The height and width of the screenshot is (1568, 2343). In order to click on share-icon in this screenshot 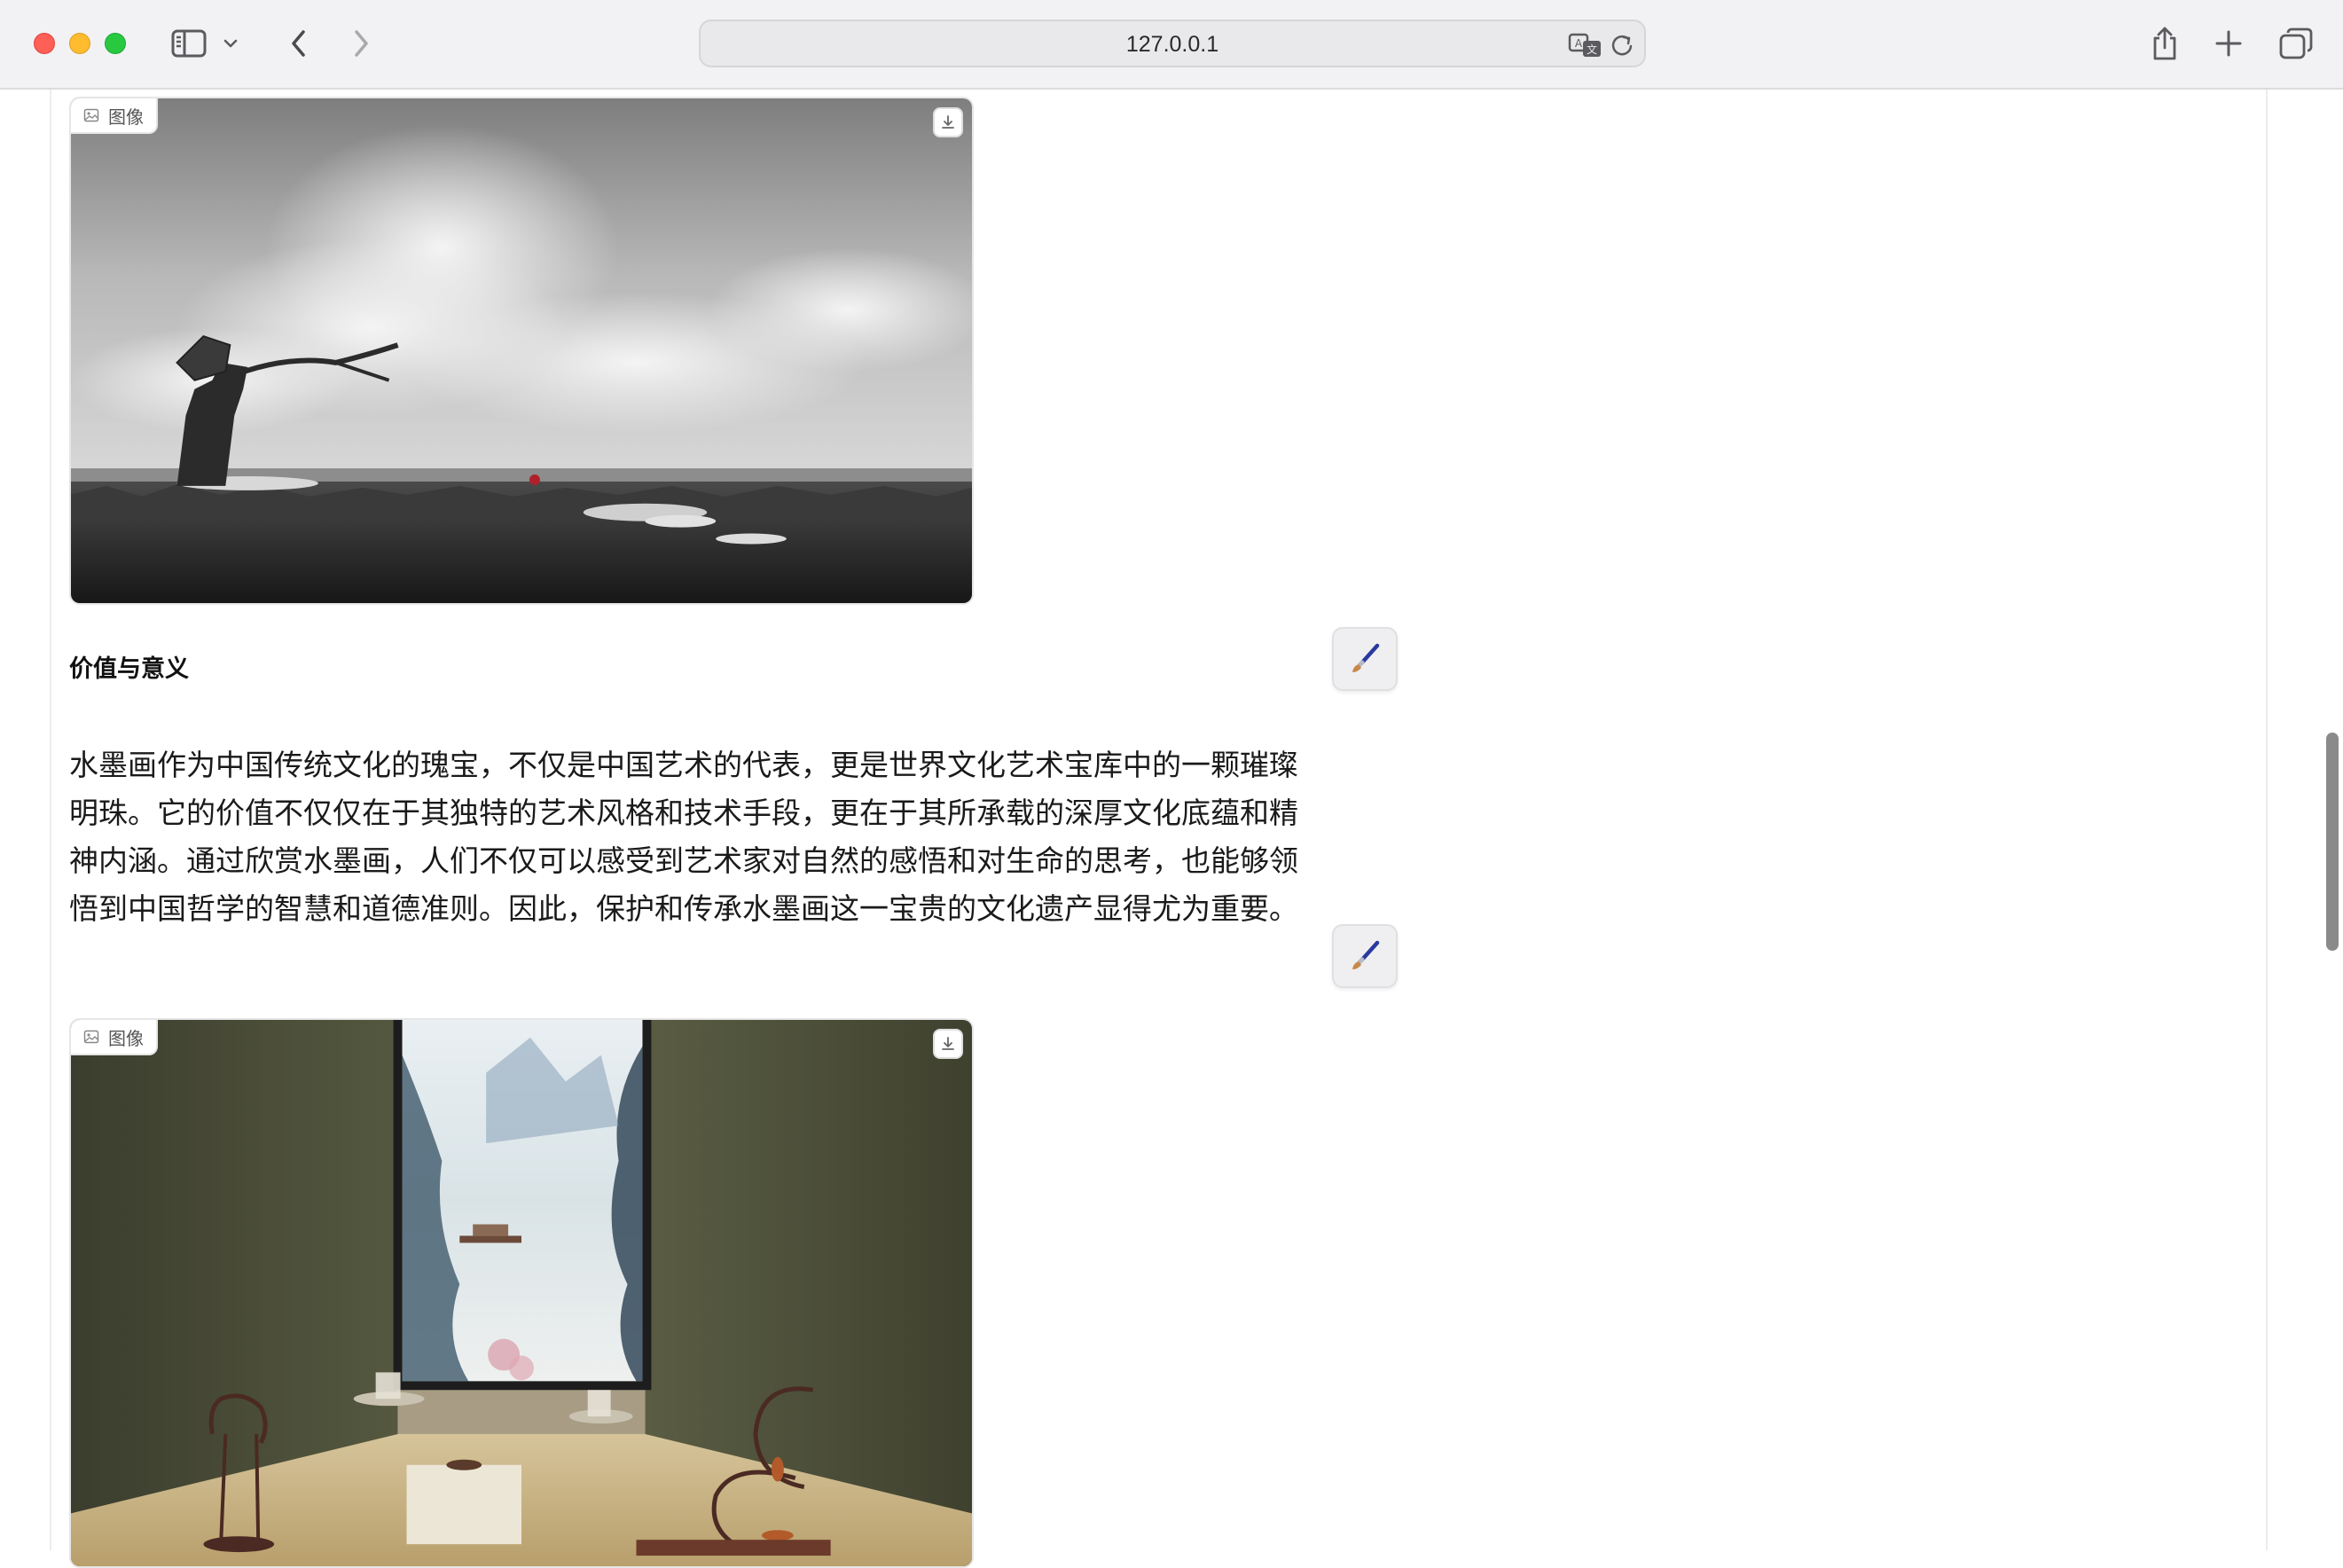, I will do `click(2164, 43)`.